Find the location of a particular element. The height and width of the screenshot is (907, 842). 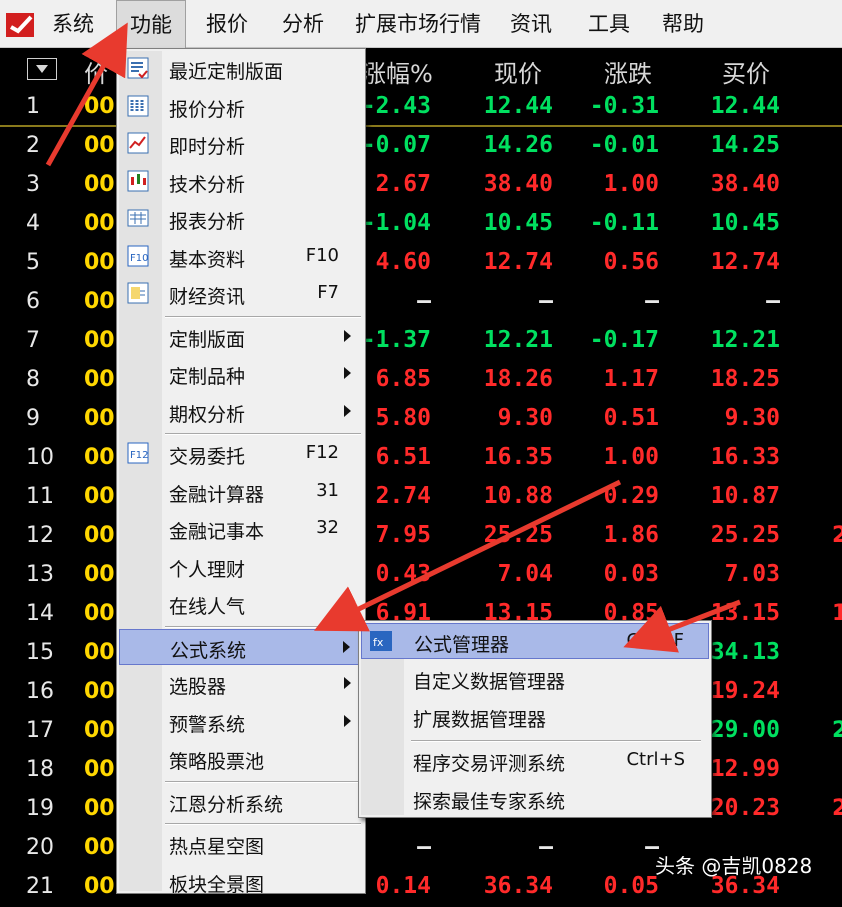

buy-price-cell: 9.30 is located at coordinates (752, 418).